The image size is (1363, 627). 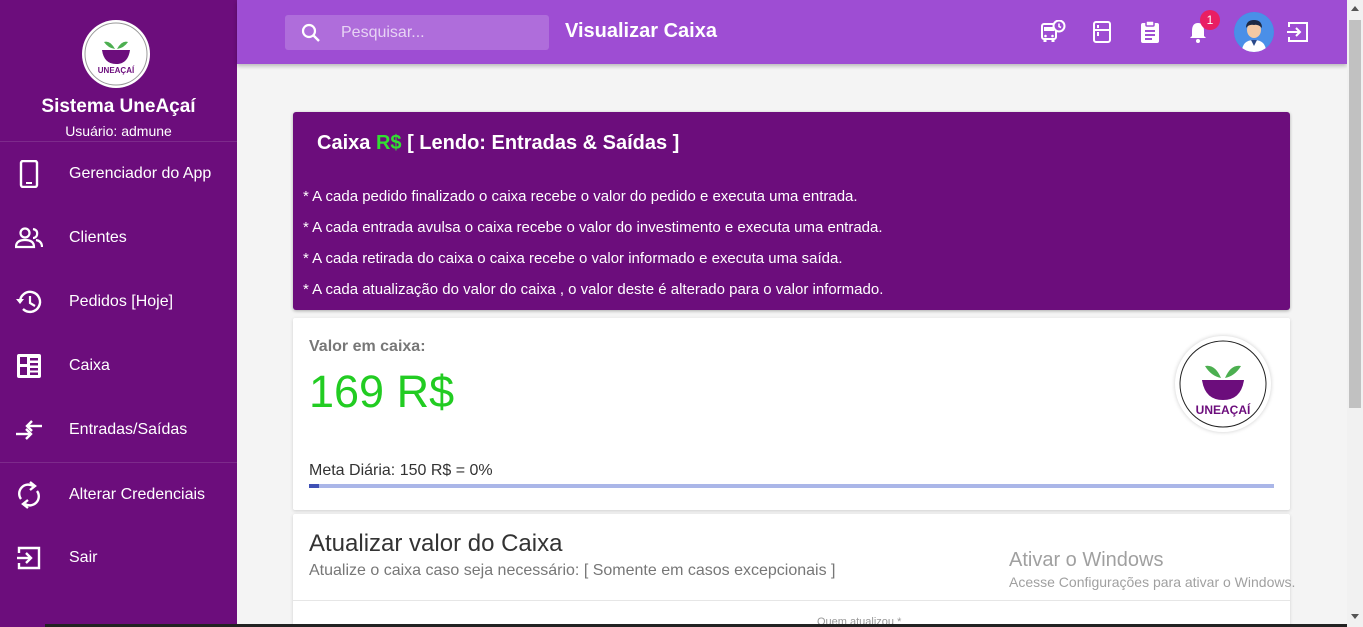 I want to click on sidebar-item-pedidos: Pedidos [Hoje], so click(x=118, y=302).